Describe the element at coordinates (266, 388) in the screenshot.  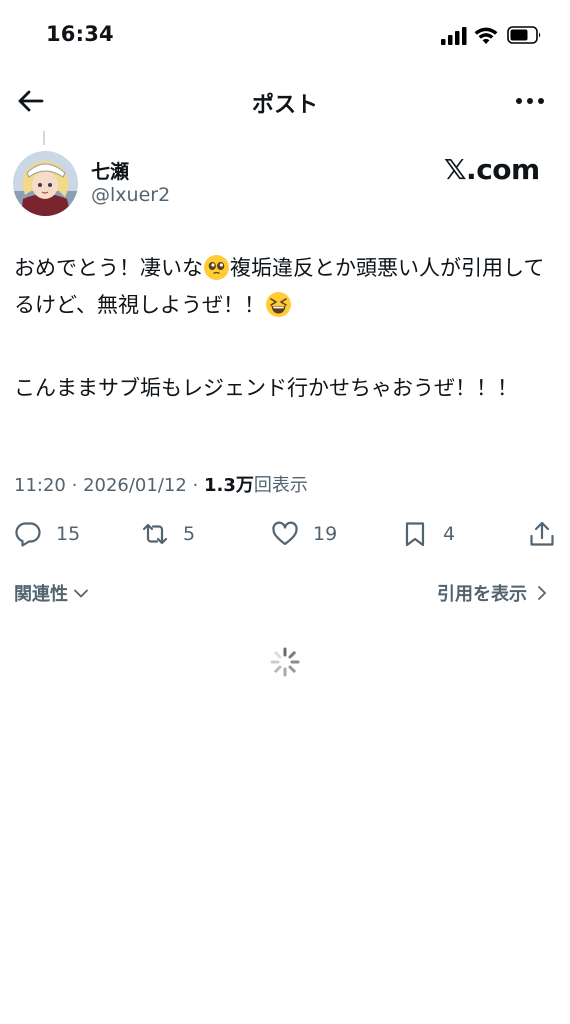
I see `post-paragraph-2: こんままサブ垢もレジェンド行かせちゃおうぜ！！！` at that location.